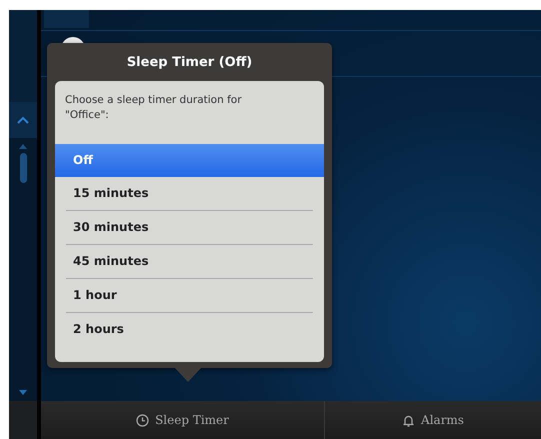 The width and height of the screenshot is (541, 439). Describe the element at coordinates (153, 108) in the screenshot. I see `prompt-text: Choose a sleep timer duration for "Office":` at that location.